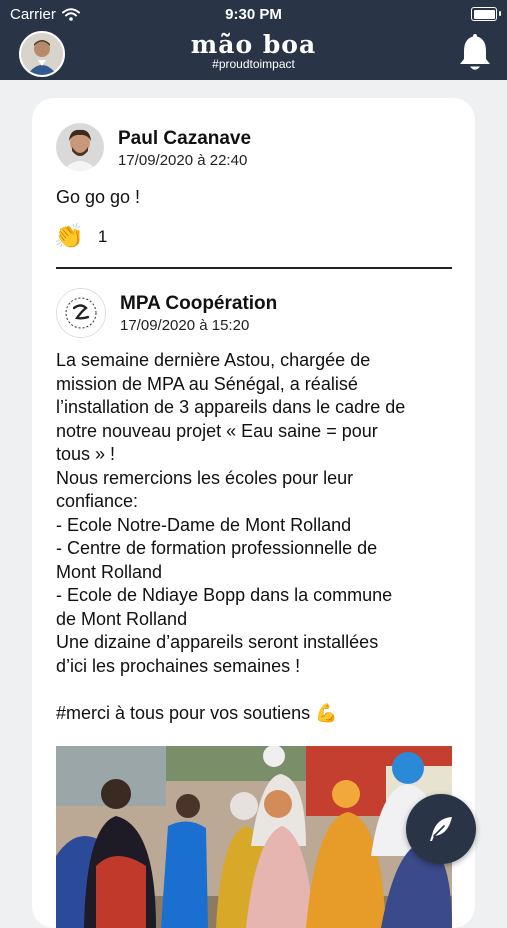 The width and height of the screenshot is (507, 928). Describe the element at coordinates (198, 304) in the screenshot. I see `post-author-name: MPA Coopération` at that location.